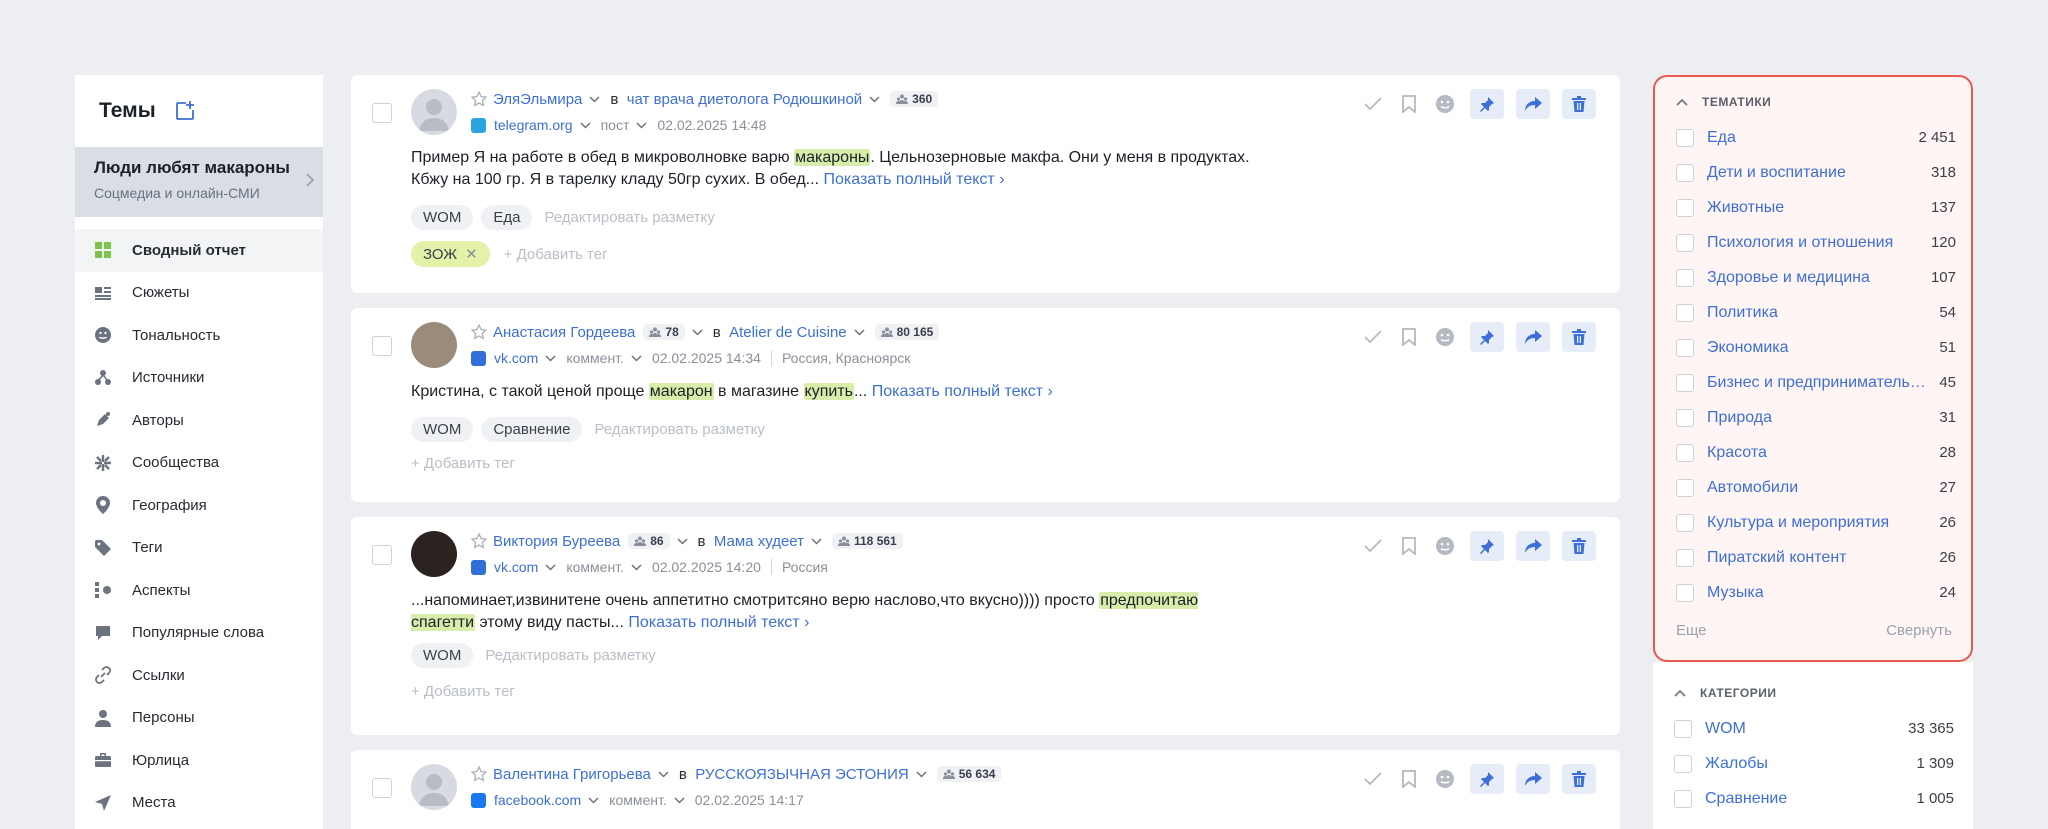  What do you see at coordinates (199, 378) in the screenshot?
I see `sidebar-item: Источники` at bounding box center [199, 378].